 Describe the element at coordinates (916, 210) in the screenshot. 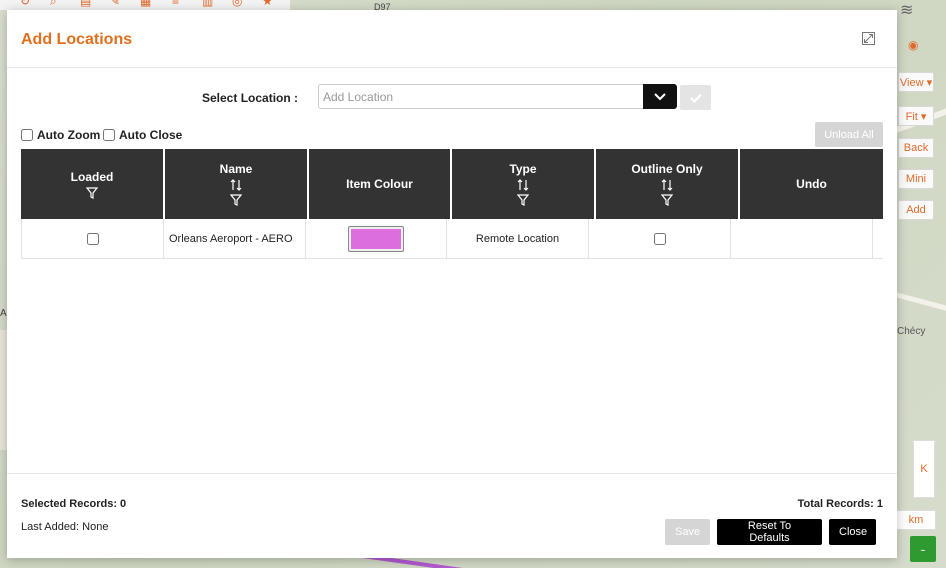

I see `map-add-button: Add` at that location.